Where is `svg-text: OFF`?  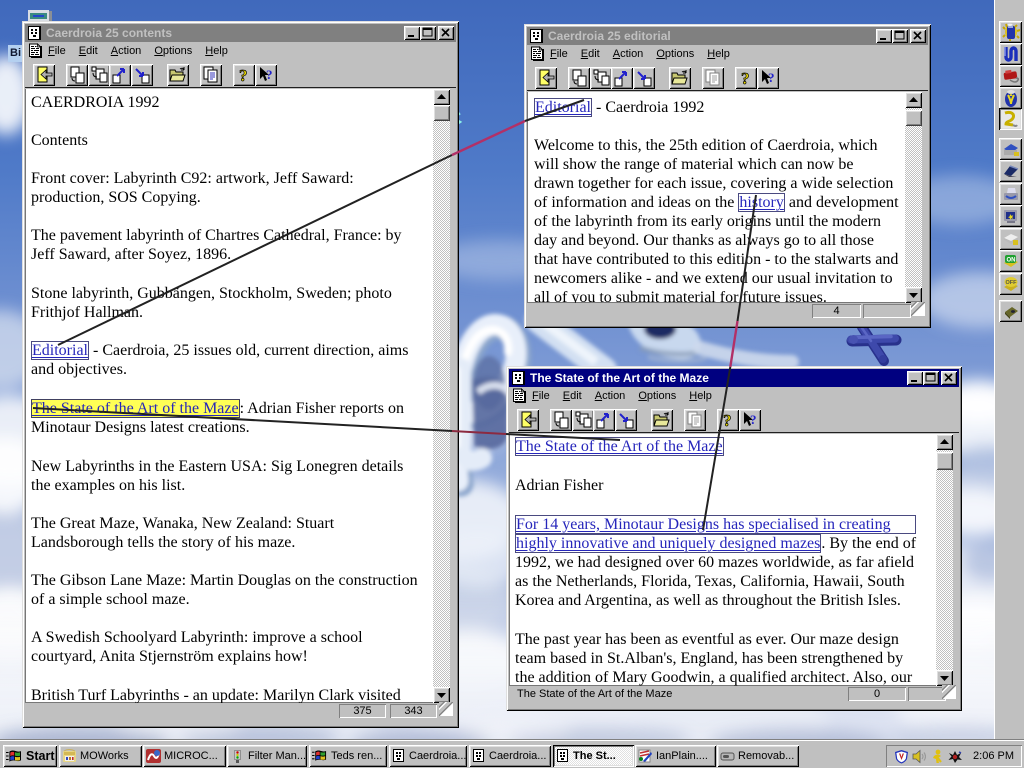
svg-text: OFF is located at coordinates (1012, 283).